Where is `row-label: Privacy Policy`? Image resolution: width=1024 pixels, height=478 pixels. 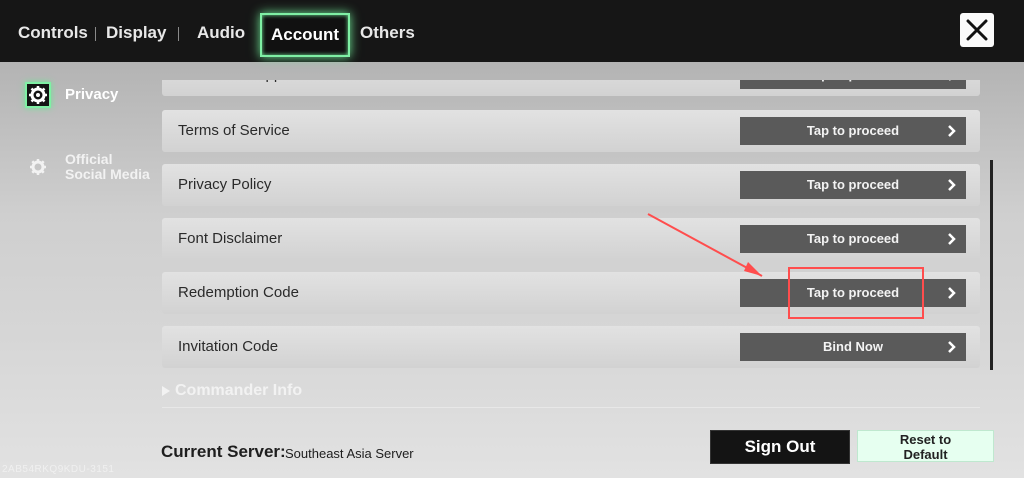 row-label: Privacy Policy is located at coordinates (225, 184).